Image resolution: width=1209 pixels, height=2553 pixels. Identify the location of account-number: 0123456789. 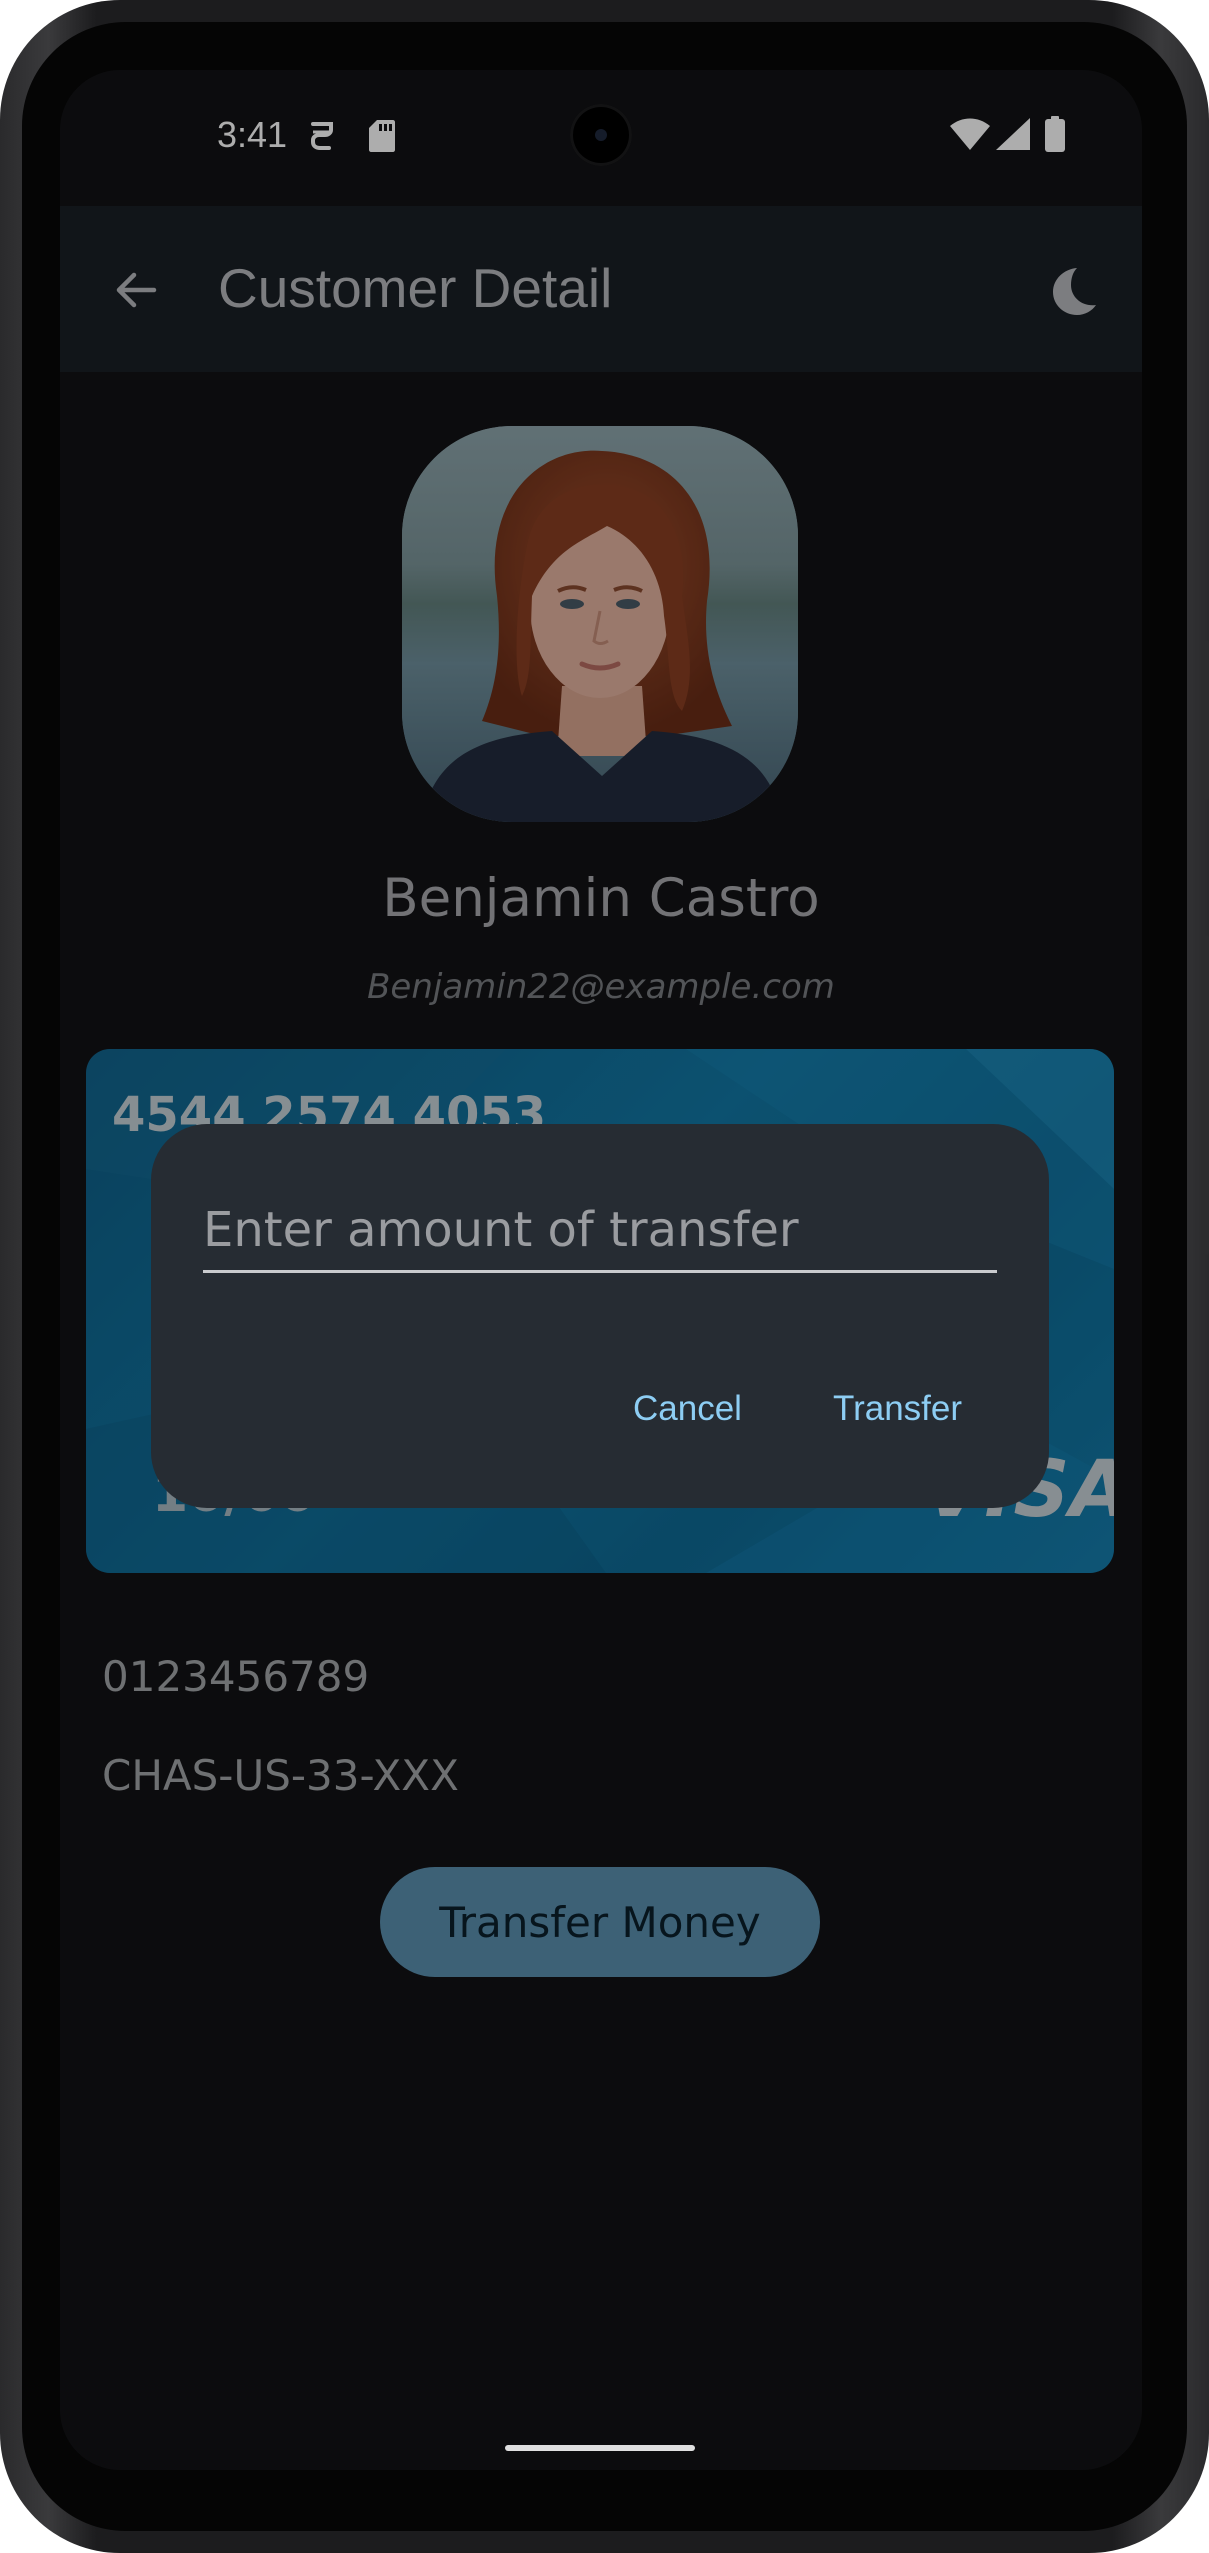
(236, 1676).